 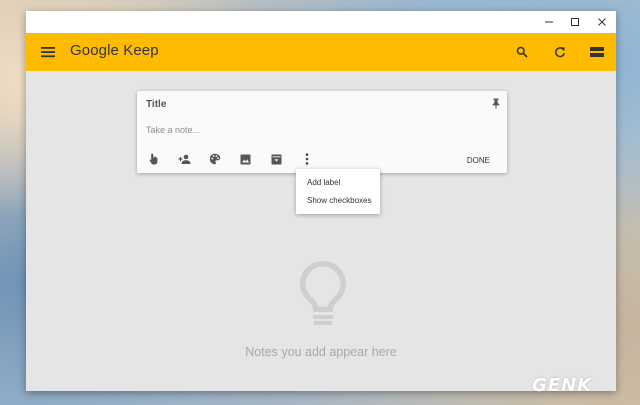 I want to click on remind-me-icon, so click(x=153, y=159).